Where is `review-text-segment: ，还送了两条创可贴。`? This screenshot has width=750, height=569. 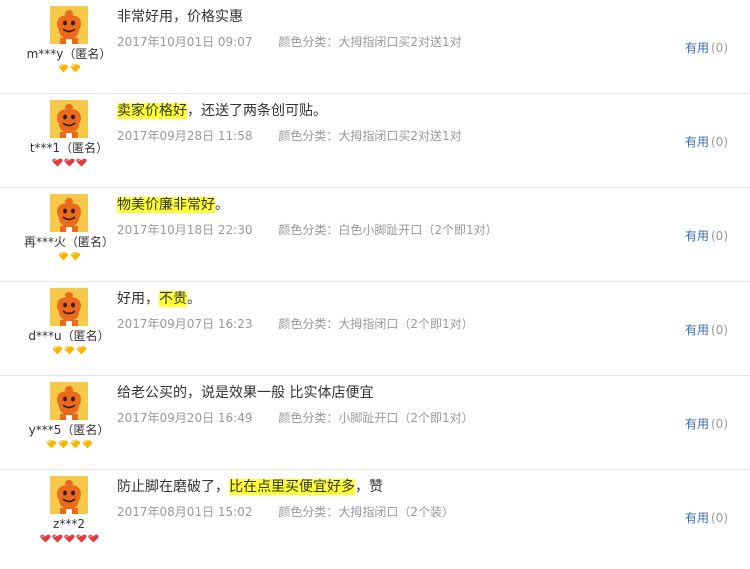
review-text-segment: ，还送了两条创可贴。 is located at coordinates (257, 111).